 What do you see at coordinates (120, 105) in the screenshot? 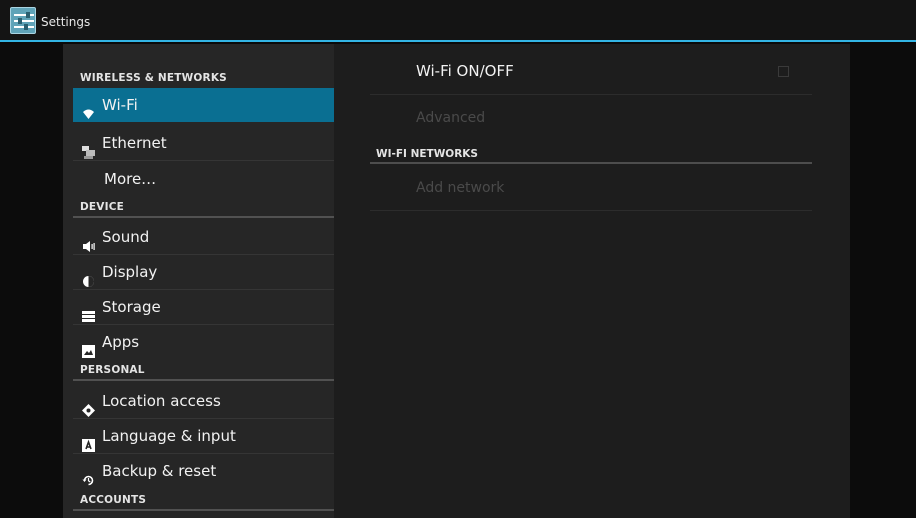
I see `sidebar-item-label: Wi-Fi` at bounding box center [120, 105].